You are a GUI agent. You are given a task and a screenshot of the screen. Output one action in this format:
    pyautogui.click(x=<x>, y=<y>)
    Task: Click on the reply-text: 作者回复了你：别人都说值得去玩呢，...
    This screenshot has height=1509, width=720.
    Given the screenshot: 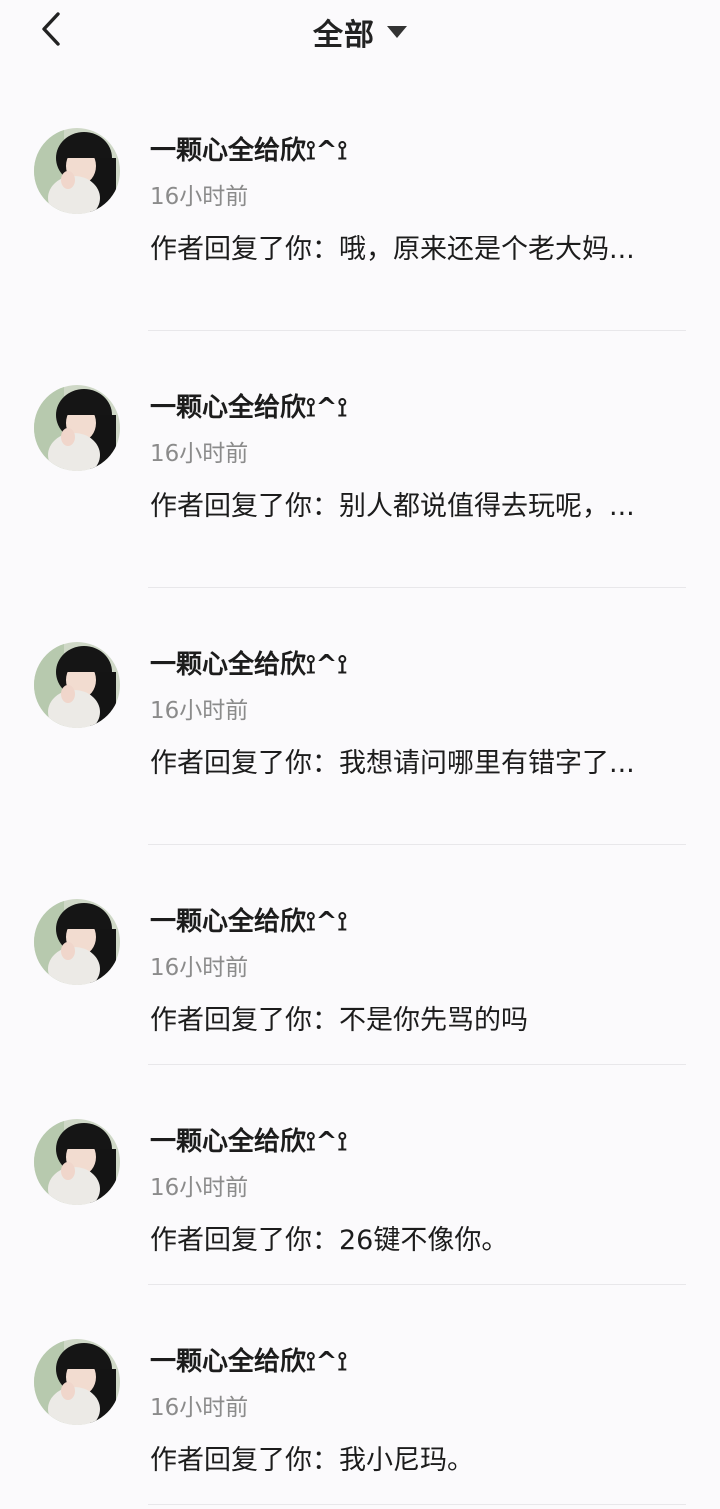 What is the action you would take?
    pyautogui.click(x=405, y=506)
    